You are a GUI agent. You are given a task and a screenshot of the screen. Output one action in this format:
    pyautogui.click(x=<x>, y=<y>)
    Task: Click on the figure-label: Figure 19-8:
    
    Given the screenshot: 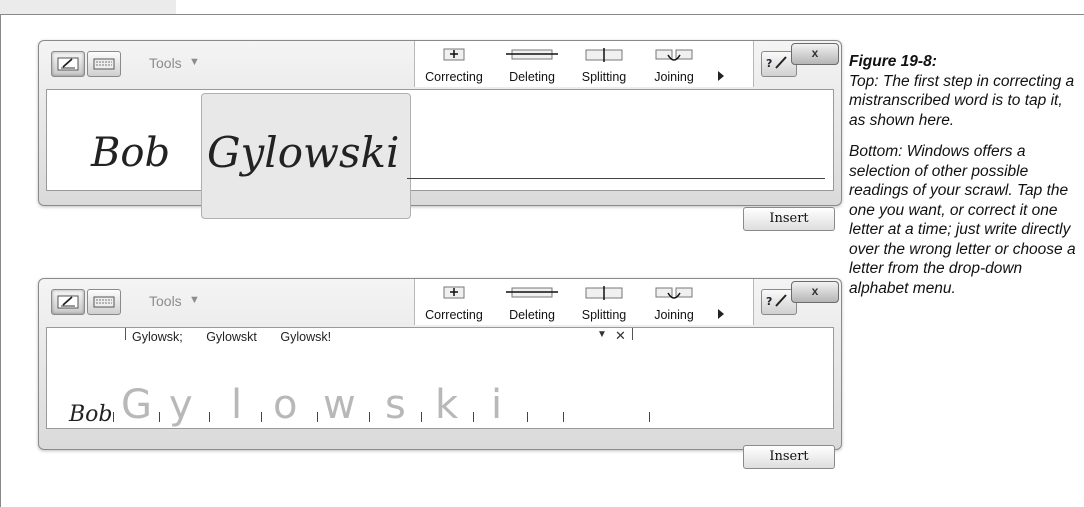 What is the action you would take?
    pyautogui.click(x=893, y=61)
    